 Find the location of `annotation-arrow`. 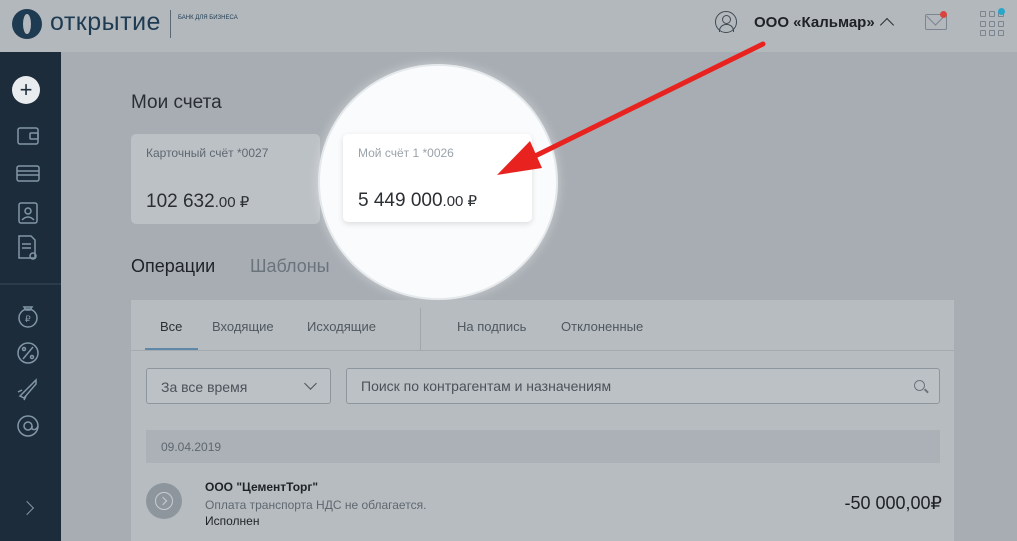

annotation-arrow is located at coordinates (631, 108).